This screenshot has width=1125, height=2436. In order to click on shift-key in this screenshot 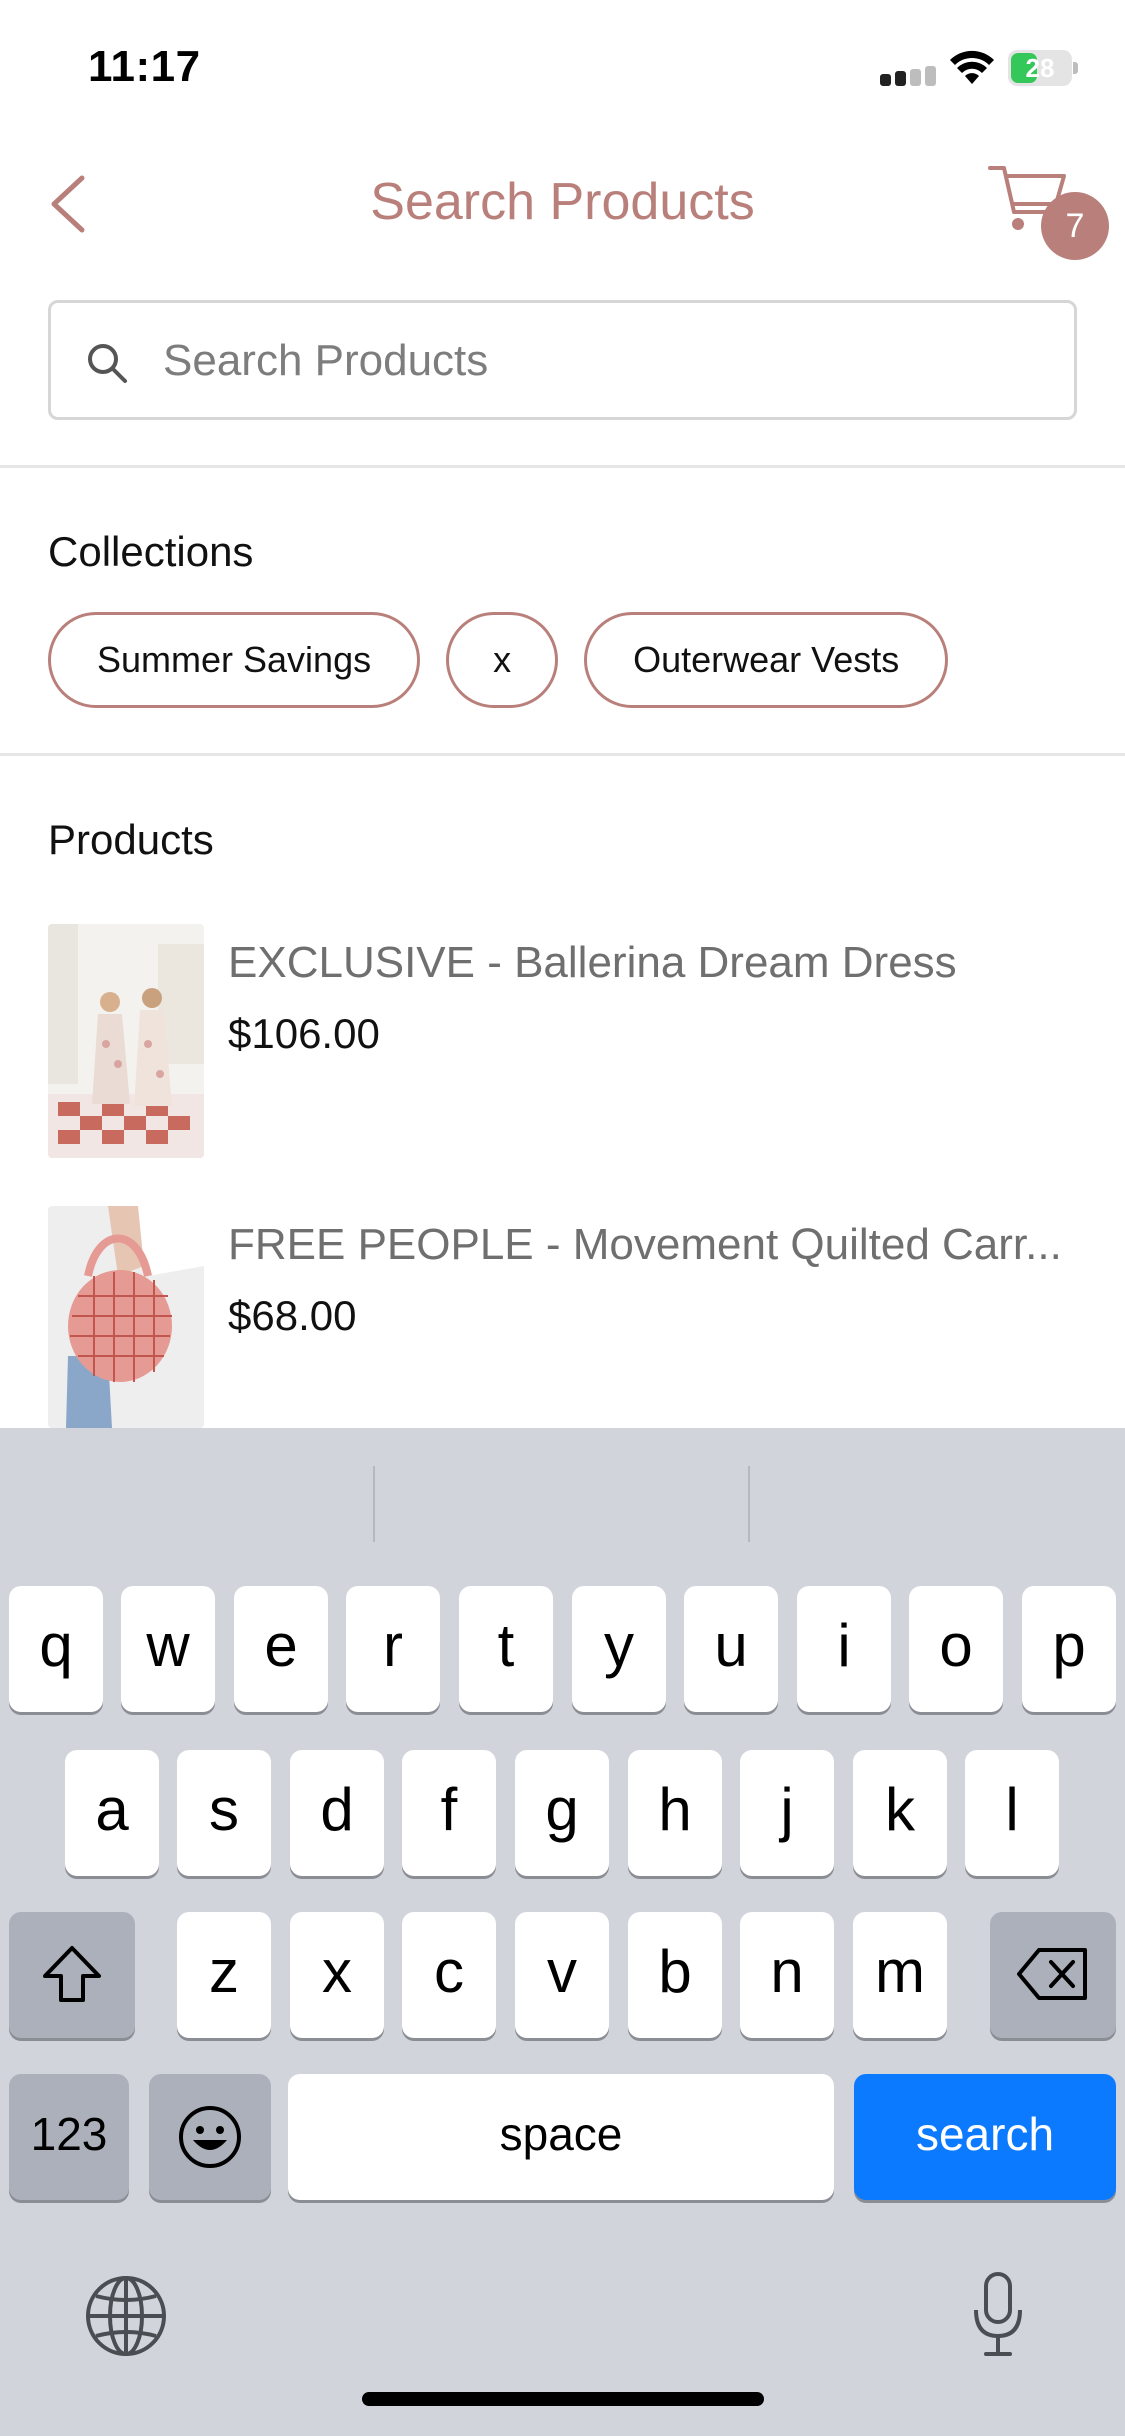, I will do `click(72, 1975)`.